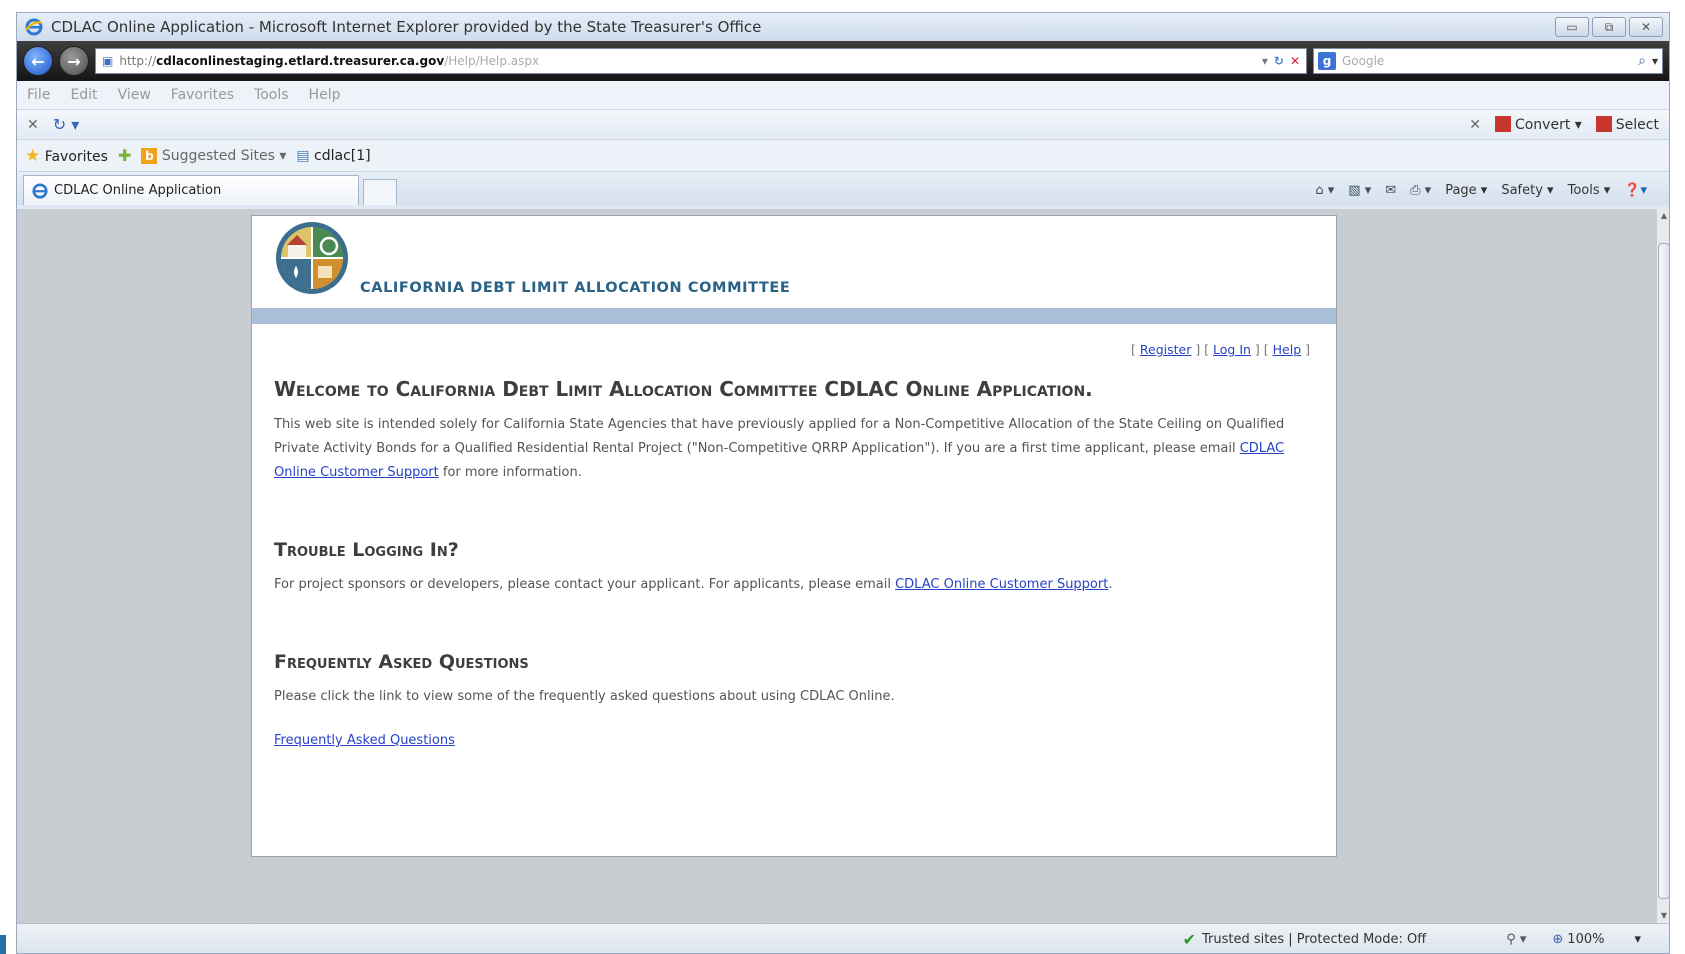 The image size is (1685, 954). What do you see at coordinates (1589, 190) in the screenshot?
I see `tools-menu: Tools ▾` at bounding box center [1589, 190].